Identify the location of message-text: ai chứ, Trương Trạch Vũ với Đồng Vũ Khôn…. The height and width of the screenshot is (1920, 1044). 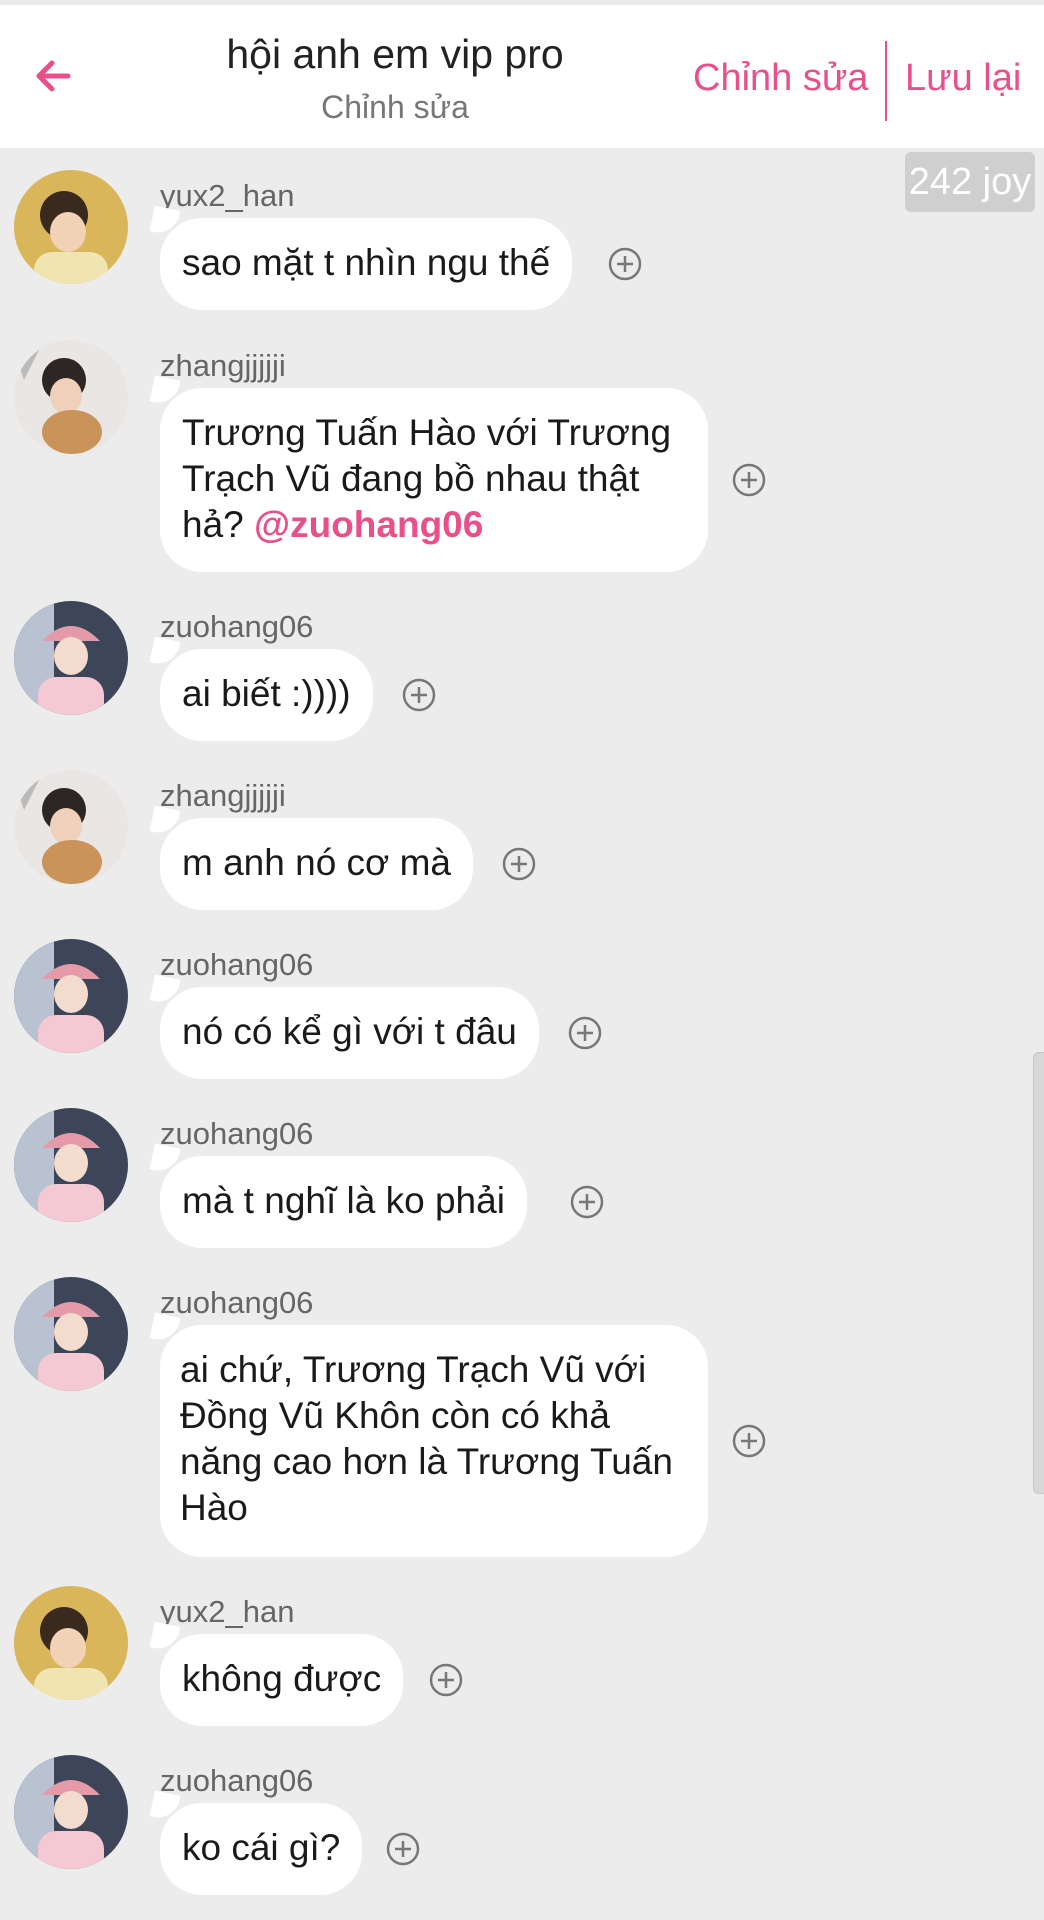
(426, 1438).